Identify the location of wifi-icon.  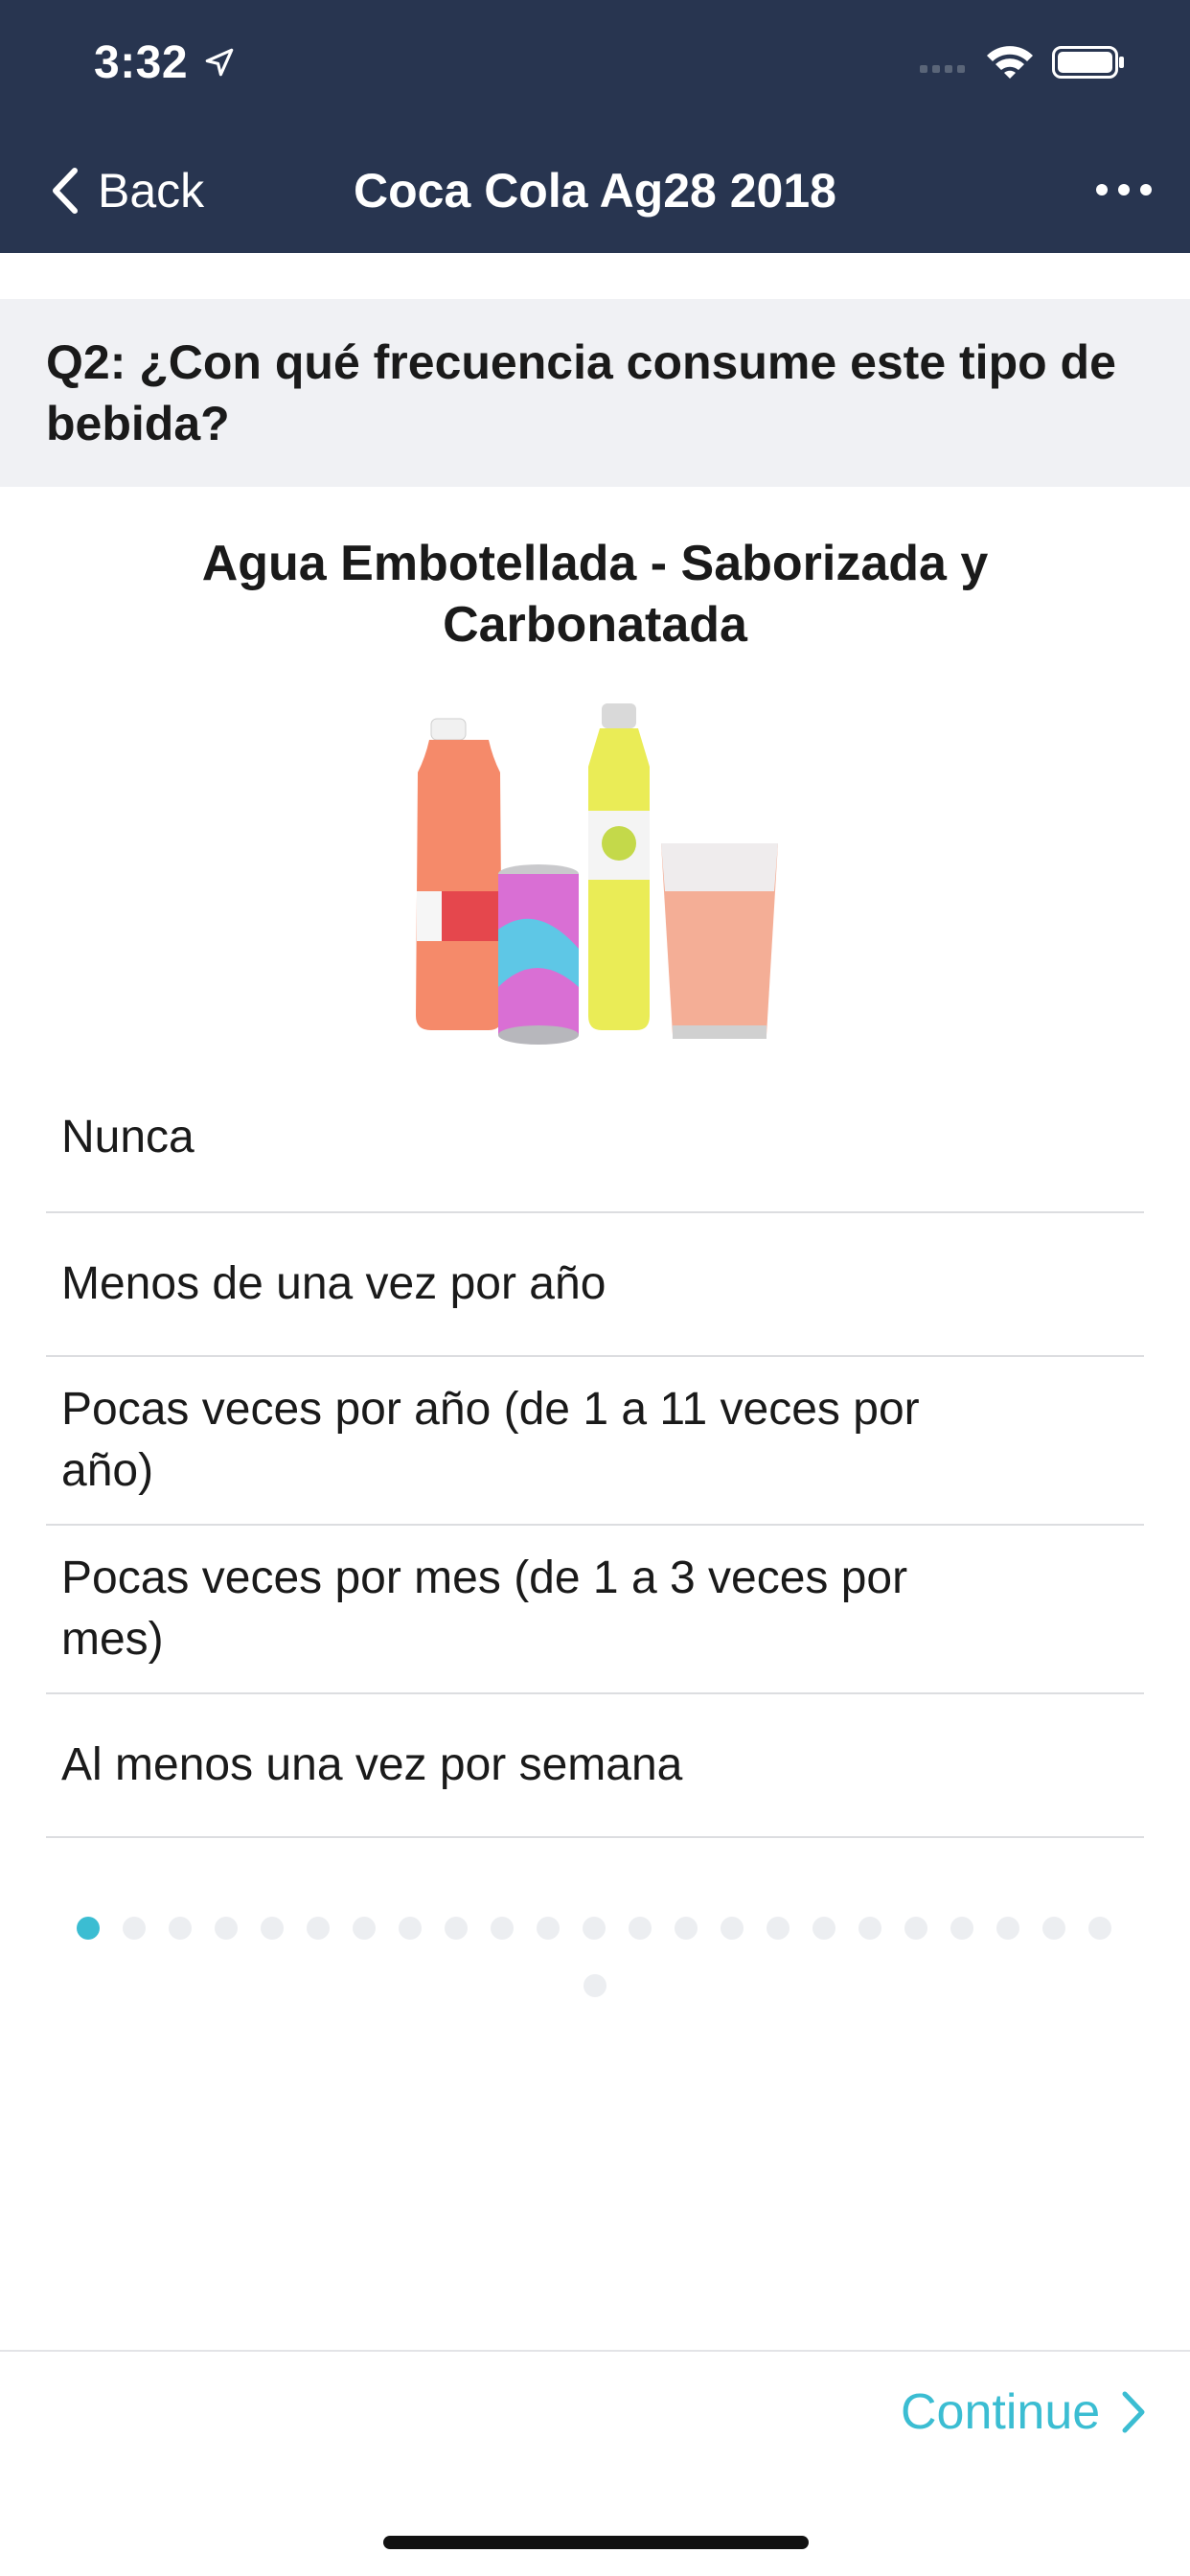
(1010, 63).